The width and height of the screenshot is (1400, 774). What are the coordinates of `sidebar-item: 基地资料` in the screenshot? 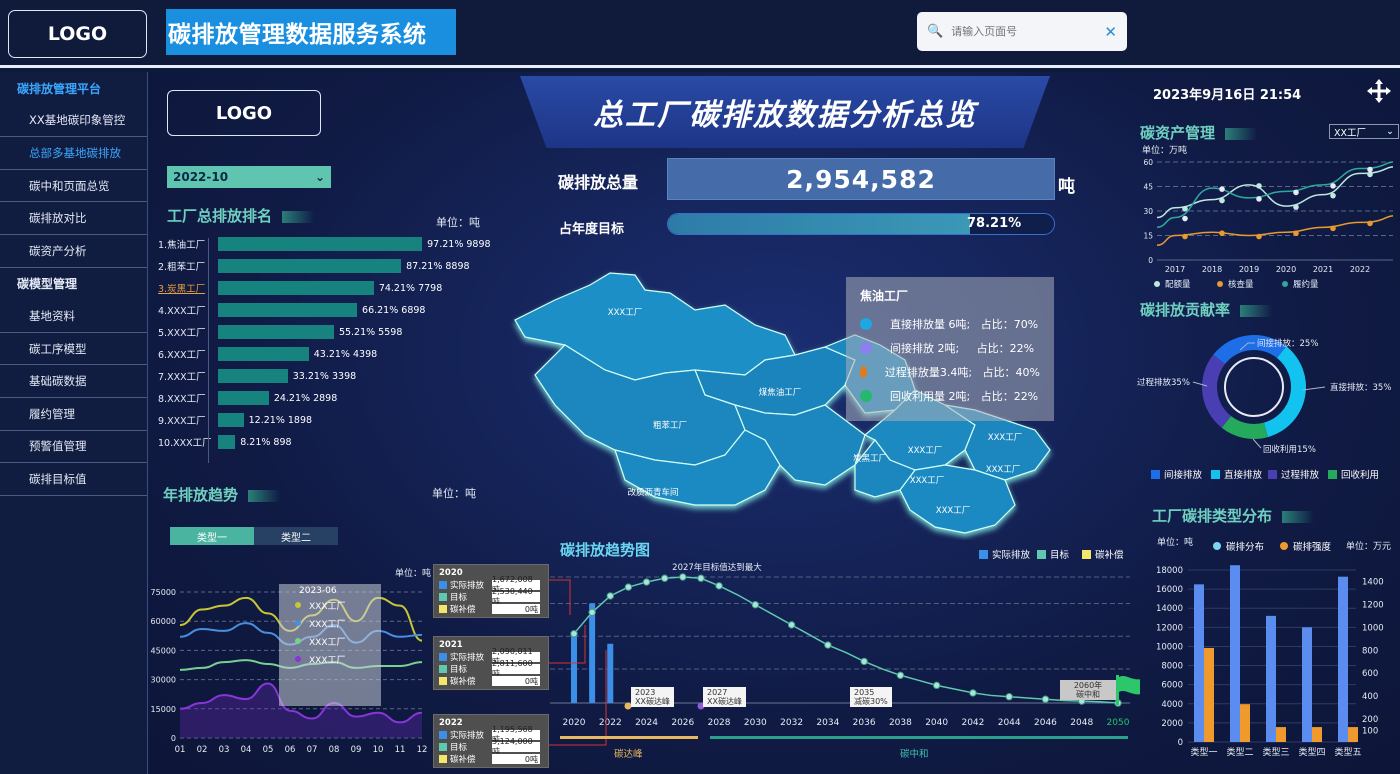 It's located at (73, 316).